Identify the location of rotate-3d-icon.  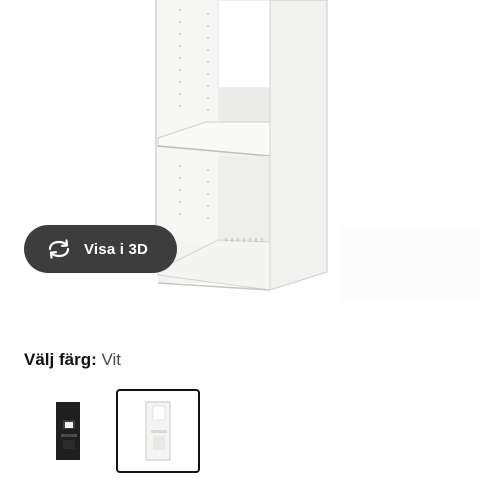
(59, 249).